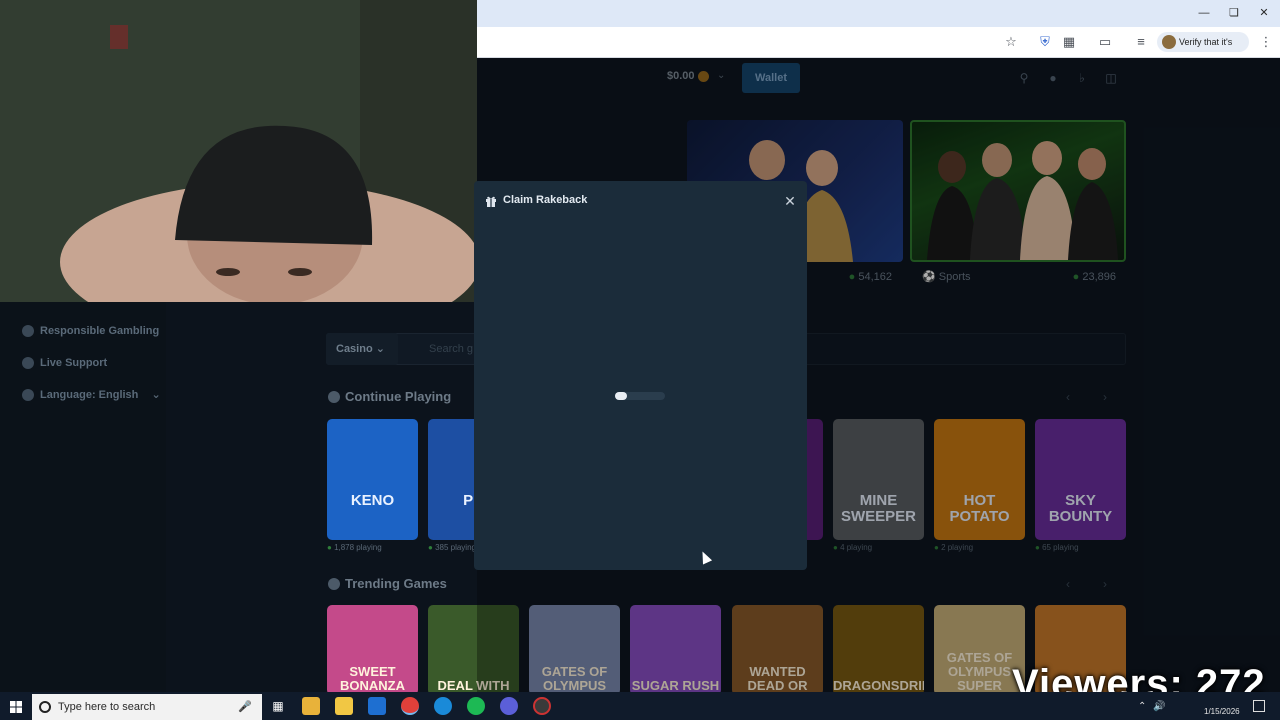  Describe the element at coordinates (1105, 42) in the screenshot. I see `cast-icon: ▭` at that location.